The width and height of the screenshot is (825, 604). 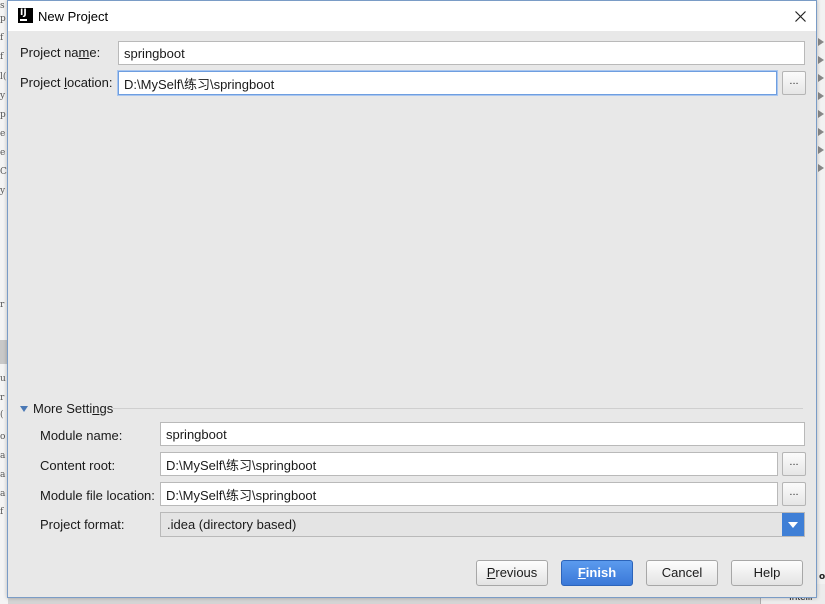 I want to click on content-root-input, so click(x=469, y=464).